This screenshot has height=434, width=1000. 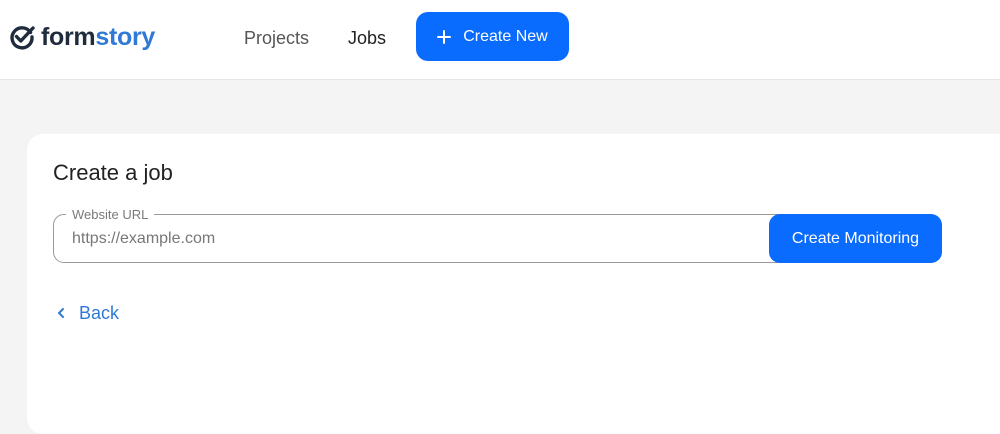 I want to click on back-label: Back, so click(x=99, y=312).